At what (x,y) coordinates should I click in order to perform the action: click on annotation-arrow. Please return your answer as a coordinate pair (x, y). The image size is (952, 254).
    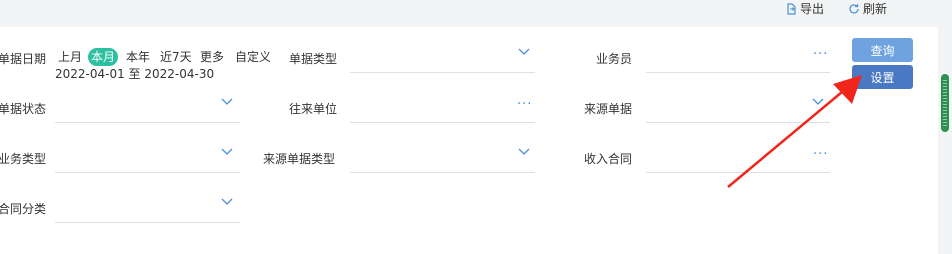
    Looking at the image, I should click on (794, 131).